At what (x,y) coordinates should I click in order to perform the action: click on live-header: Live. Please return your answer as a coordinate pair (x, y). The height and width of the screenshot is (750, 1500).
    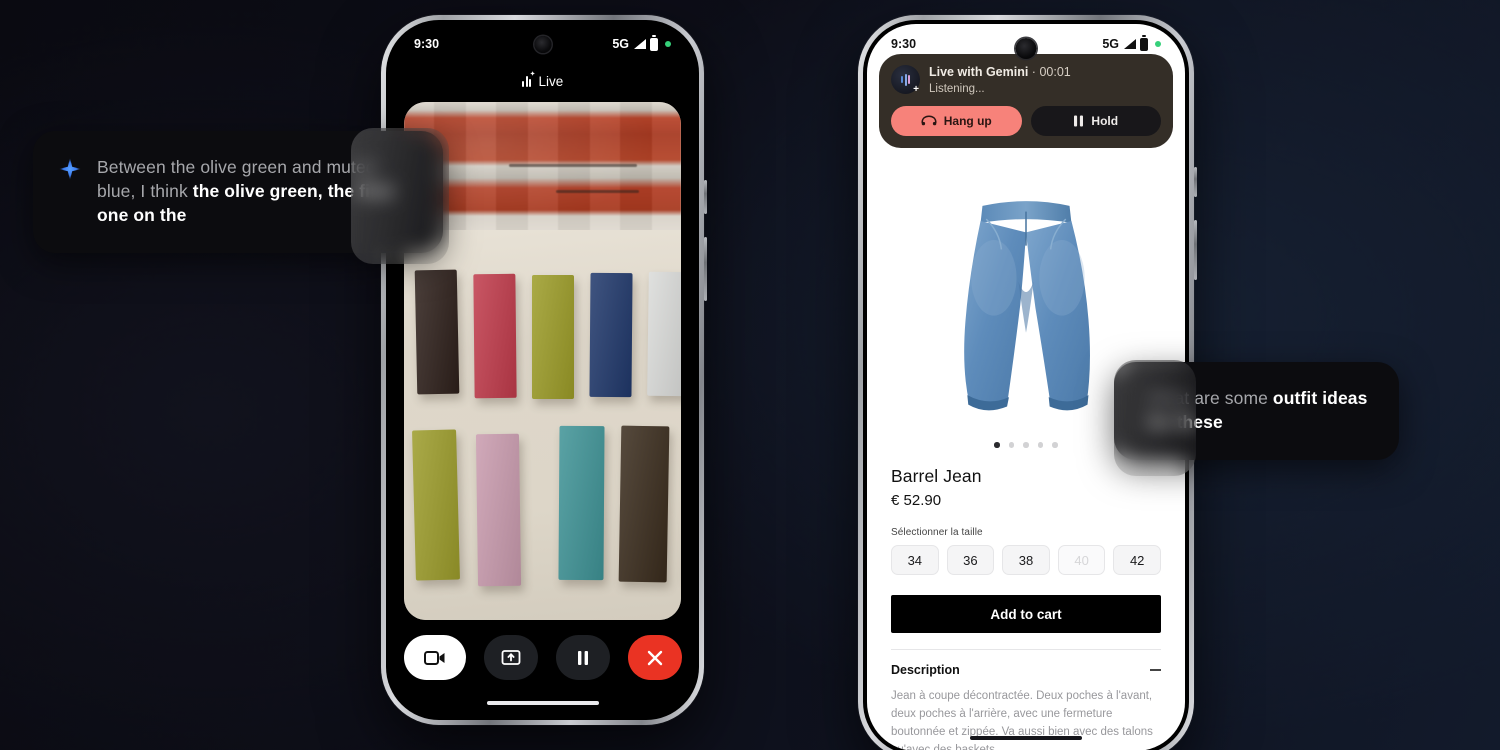
    Looking at the image, I should click on (542, 81).